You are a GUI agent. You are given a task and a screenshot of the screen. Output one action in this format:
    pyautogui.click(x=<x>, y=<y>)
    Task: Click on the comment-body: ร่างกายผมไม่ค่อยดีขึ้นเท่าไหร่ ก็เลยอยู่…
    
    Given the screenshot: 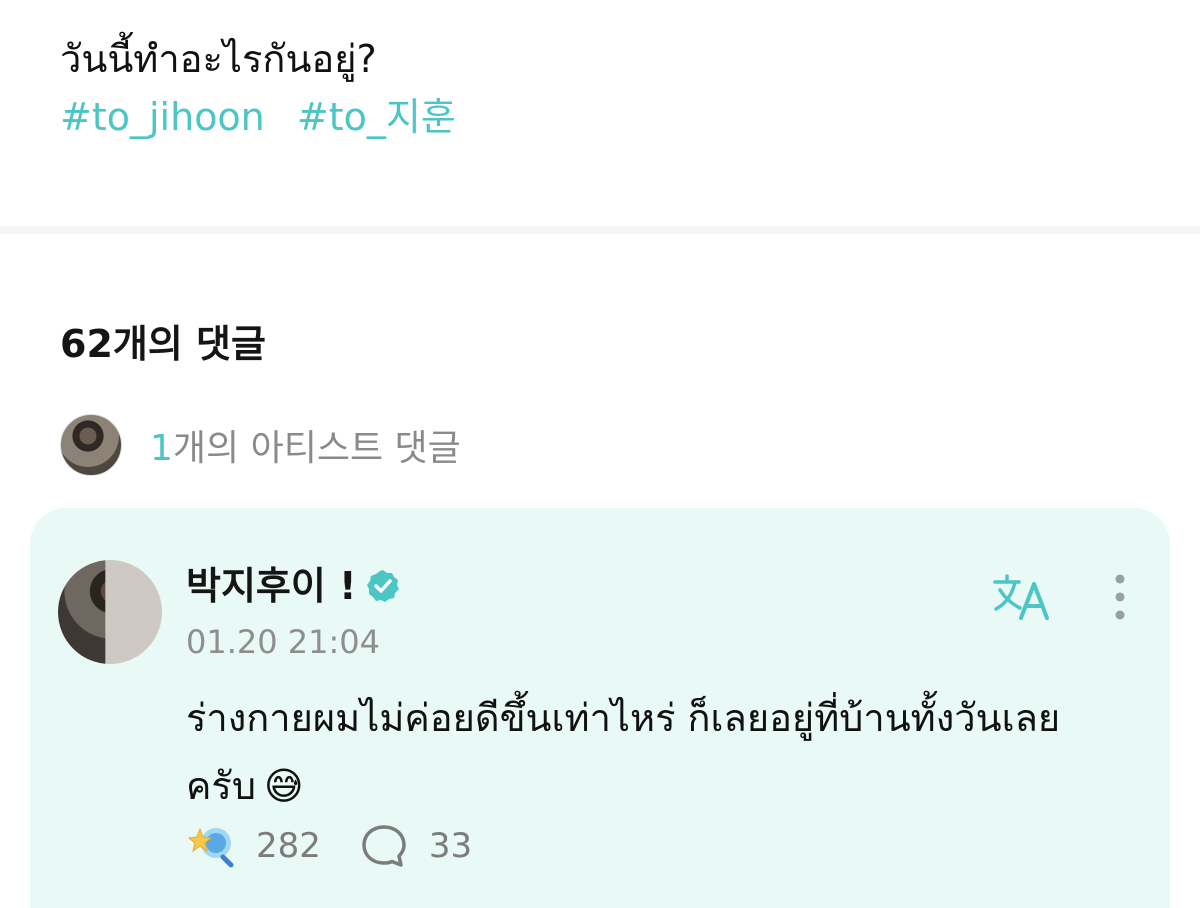 What is the action you would take?
    pyautogui.click(x=623, y=752)
    